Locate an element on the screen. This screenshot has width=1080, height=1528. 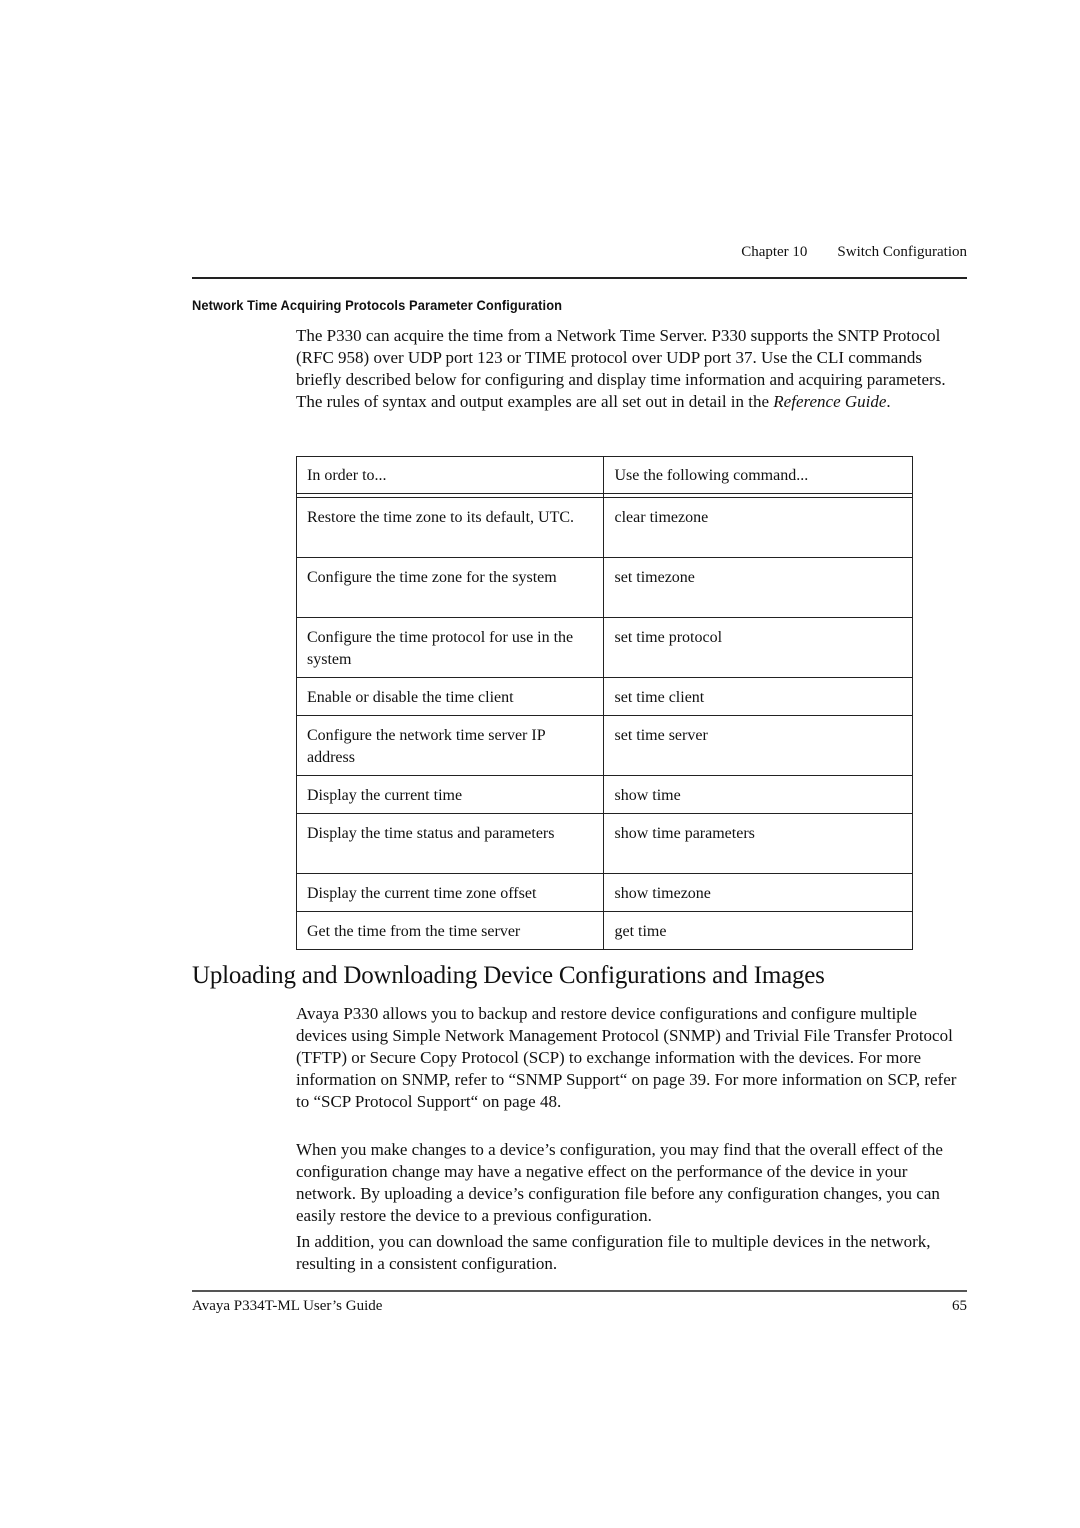
purpose-cell: Display the current time is located at coordinates (450, 794).